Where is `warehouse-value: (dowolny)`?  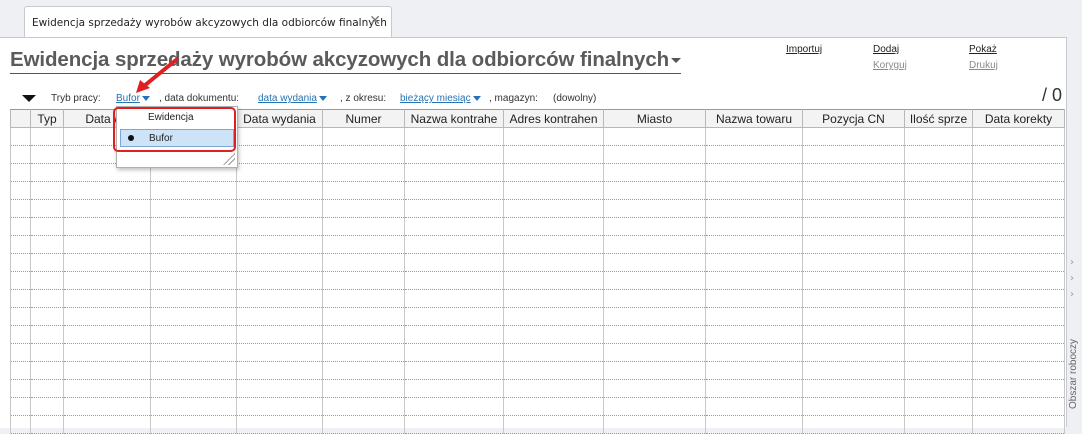
warehouse-value: (dowolny) is located at coordinates (574, 98).